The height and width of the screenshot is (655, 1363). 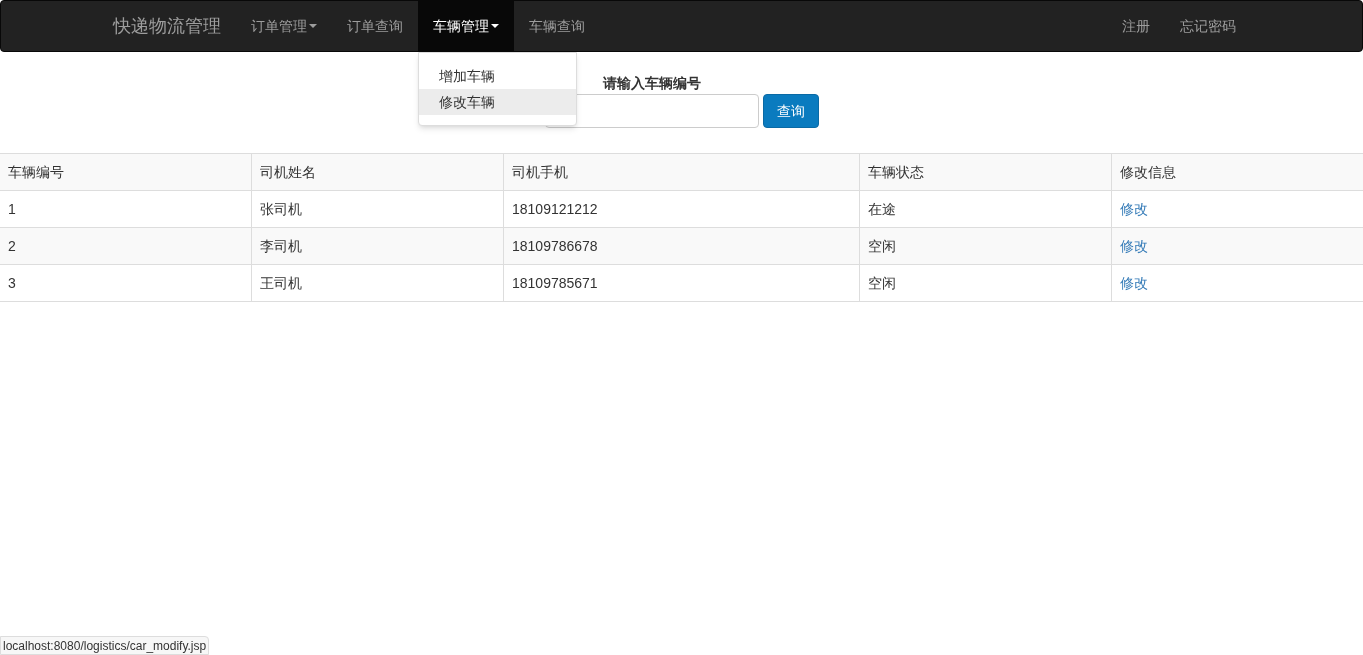 I want to click on column-header: 车辆编号, so click(x=36, y=172).